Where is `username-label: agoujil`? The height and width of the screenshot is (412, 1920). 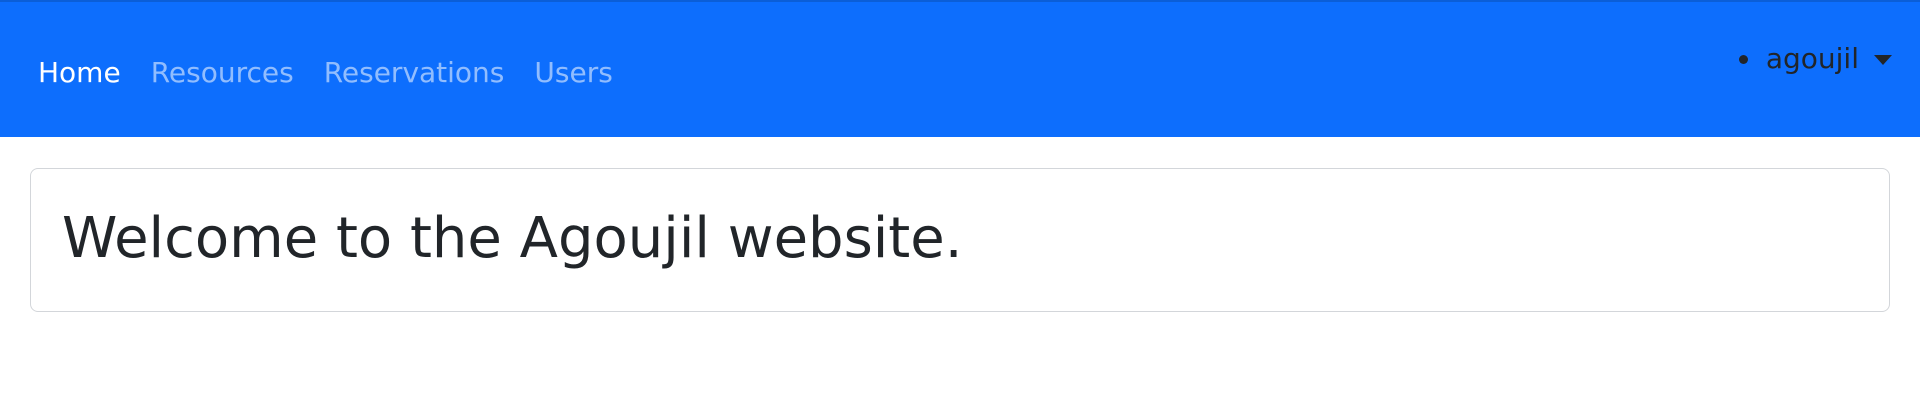
username-label: agoujil is located at coordinates (1812, 58).